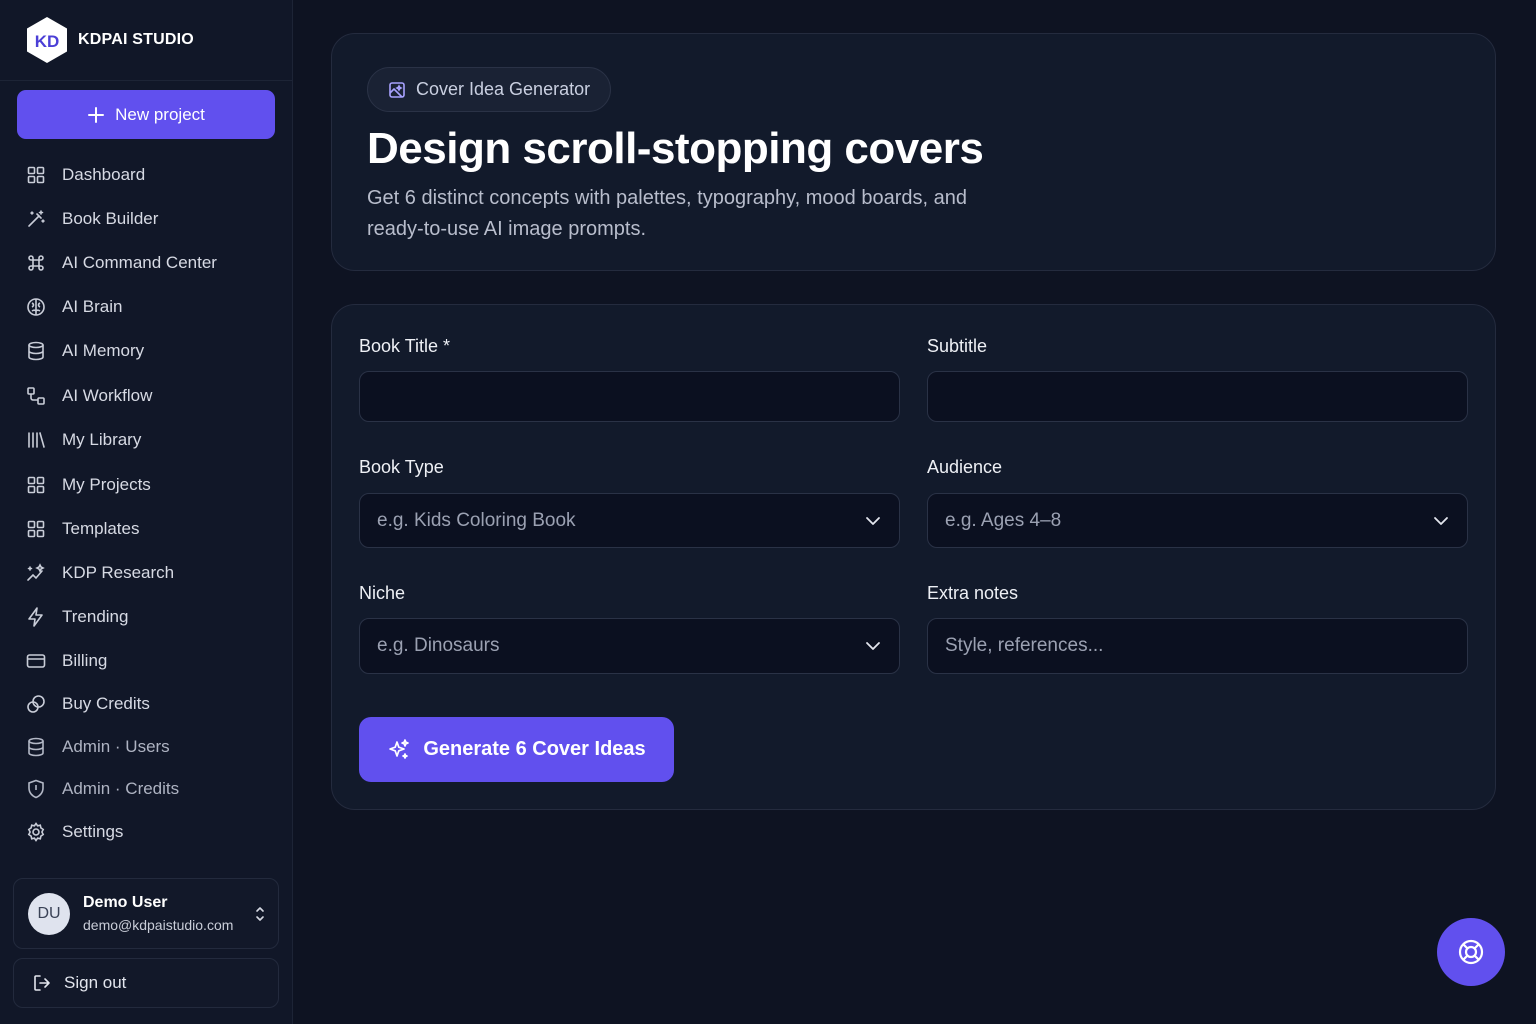 This screenshot has width=1536, height=1024. Describe the element at coordinates (382, 593) in the screenshot. I see `niche-label: Niche` at that location.